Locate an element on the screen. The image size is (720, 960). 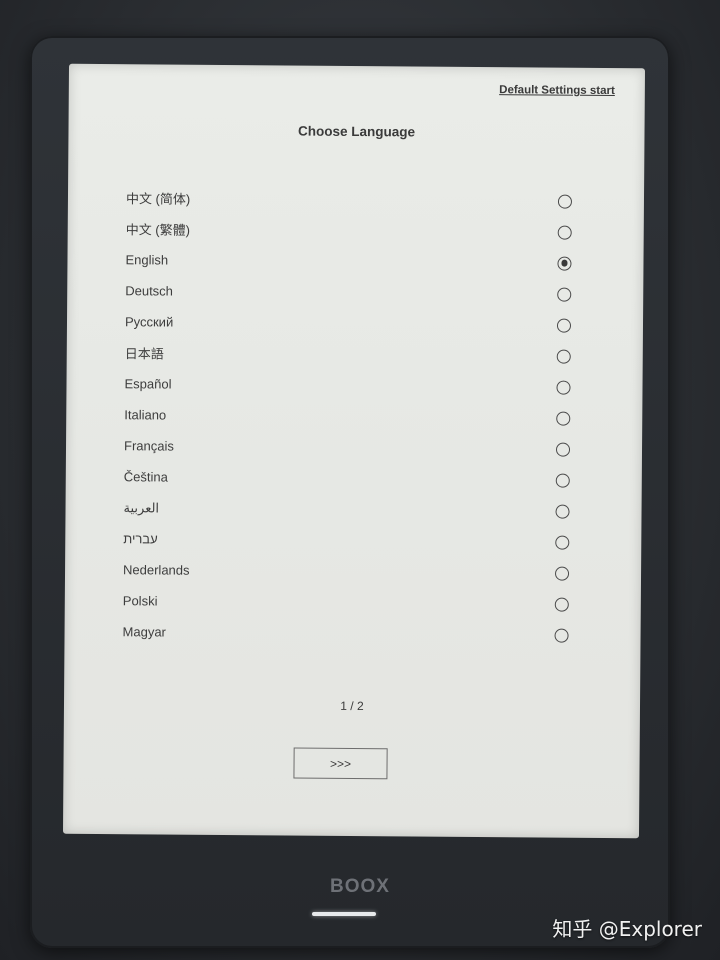
language-option-zh-hant: 中文 (繁體) is located at coordinates (348, 230).